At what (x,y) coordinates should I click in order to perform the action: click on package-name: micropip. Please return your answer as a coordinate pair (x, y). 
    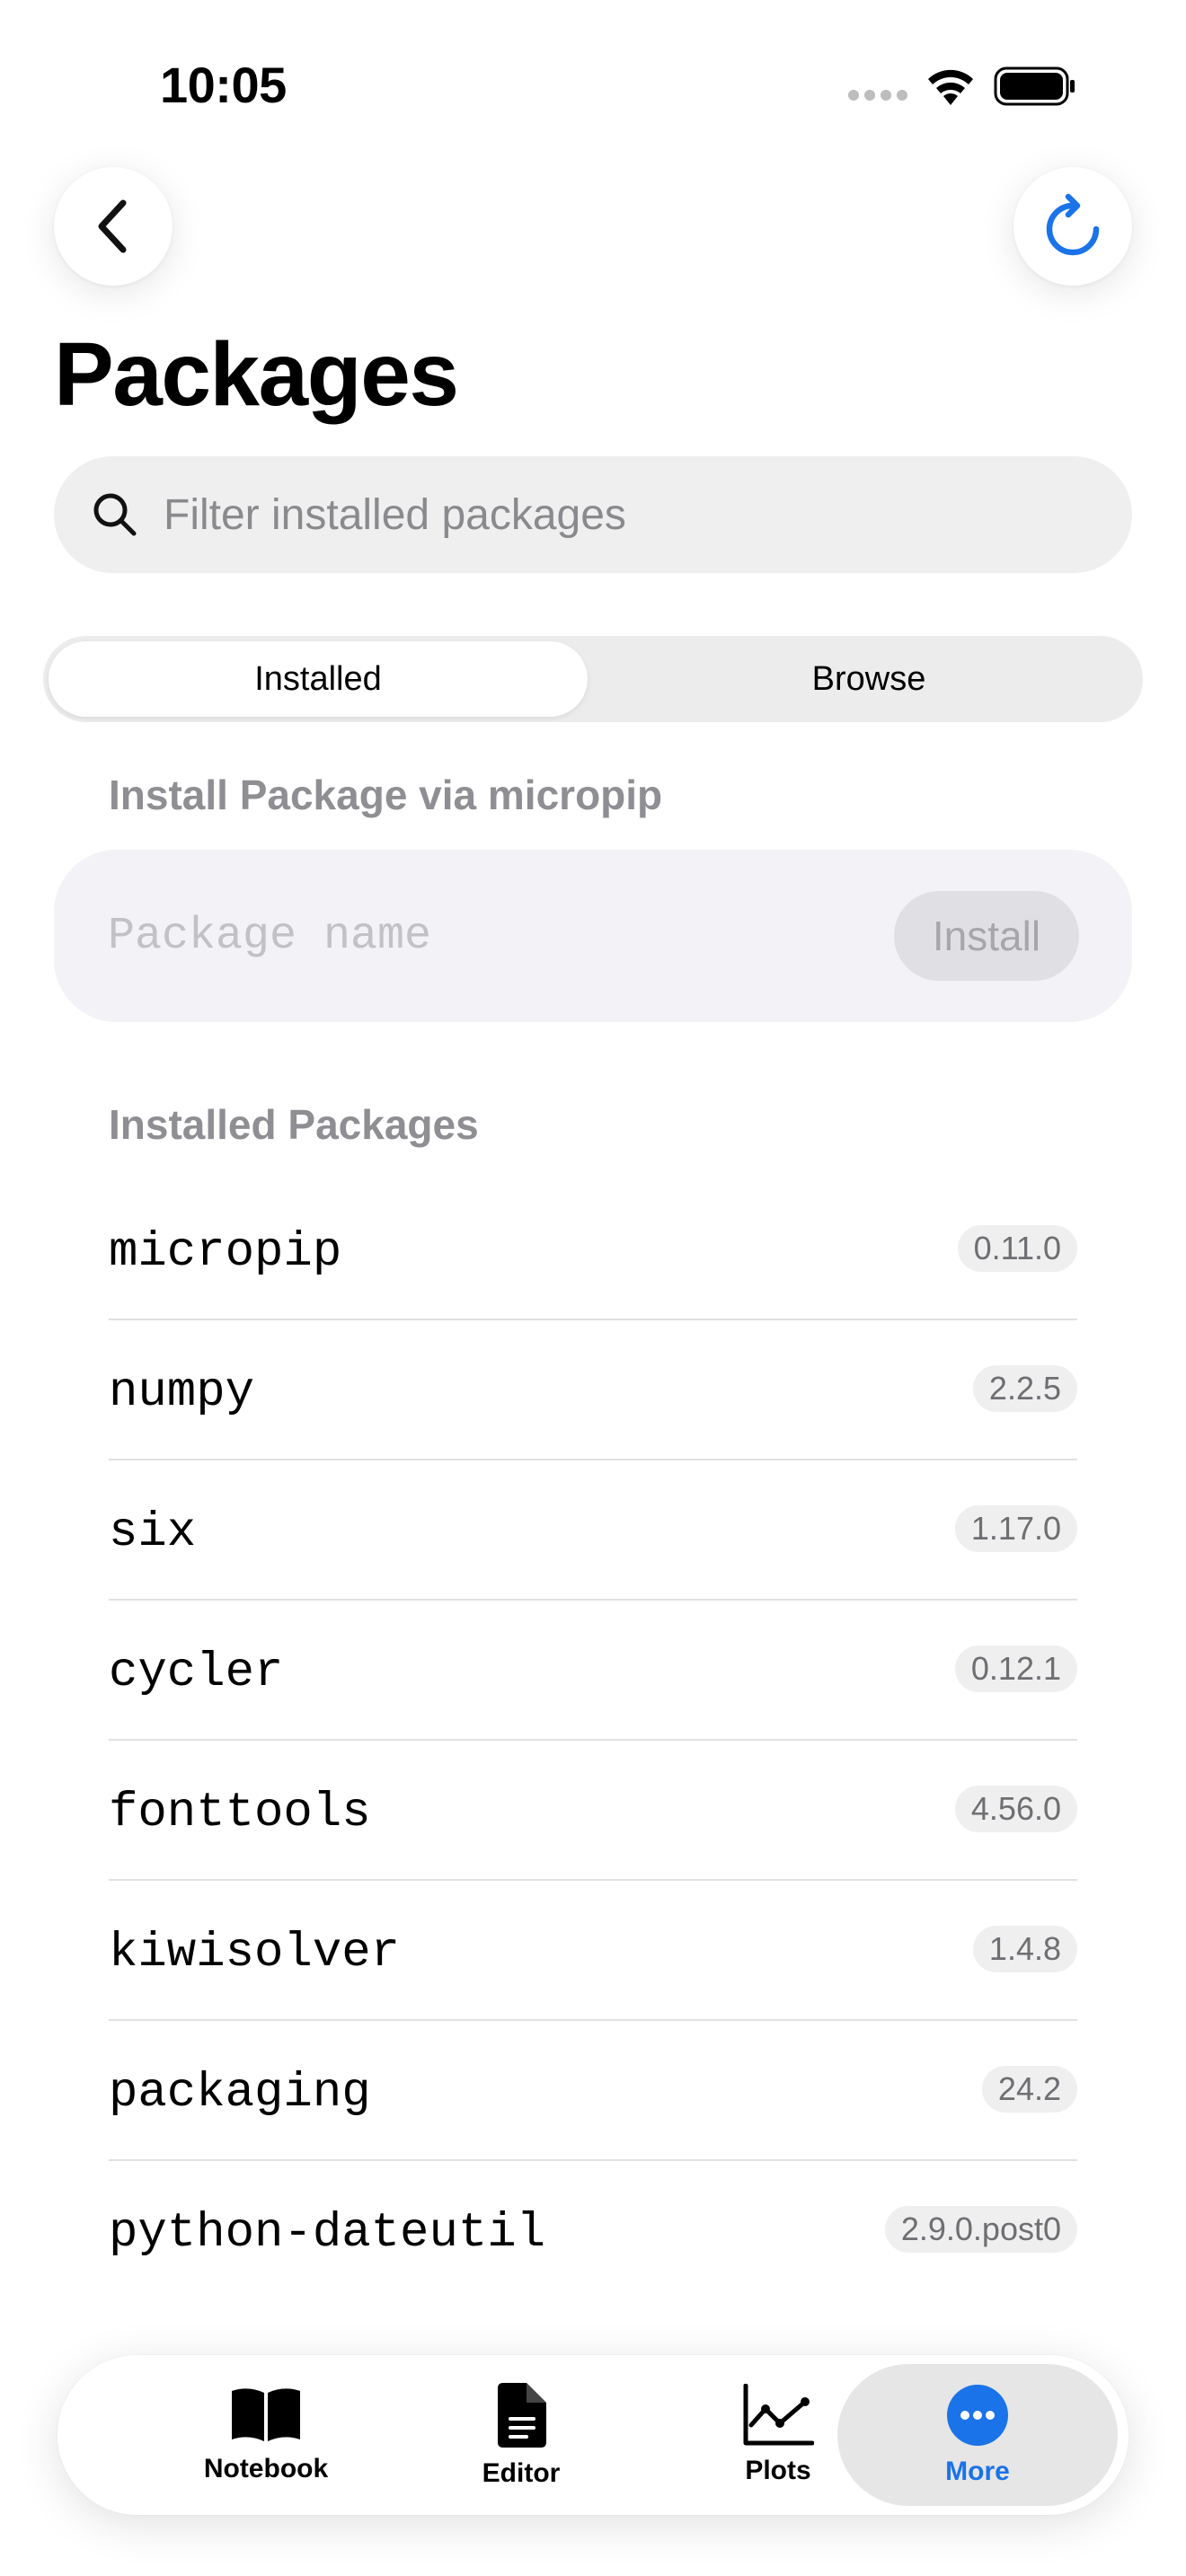
    Looking at the image, I should click on (225, 1252).